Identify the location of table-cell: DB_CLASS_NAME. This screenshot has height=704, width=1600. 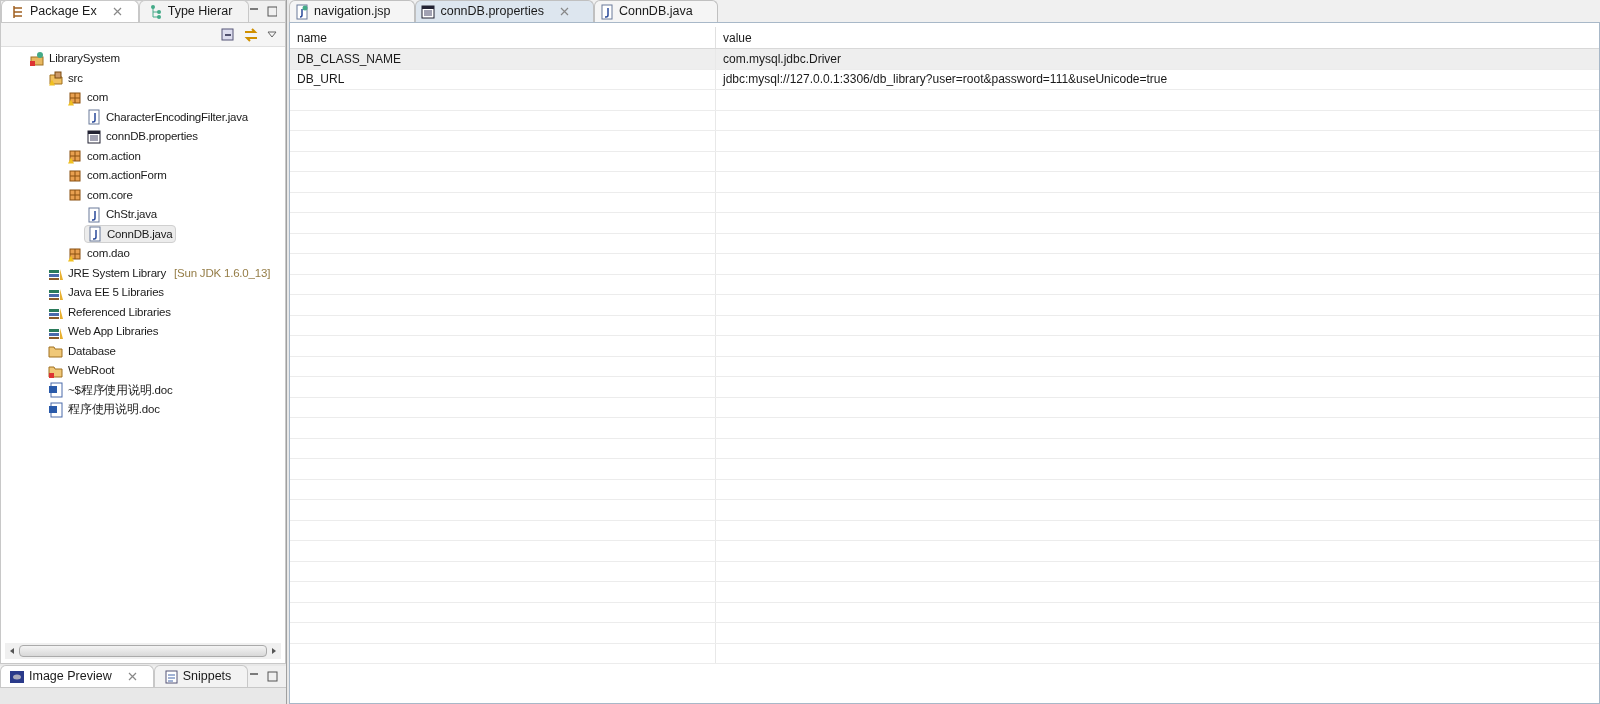
(503, 59).